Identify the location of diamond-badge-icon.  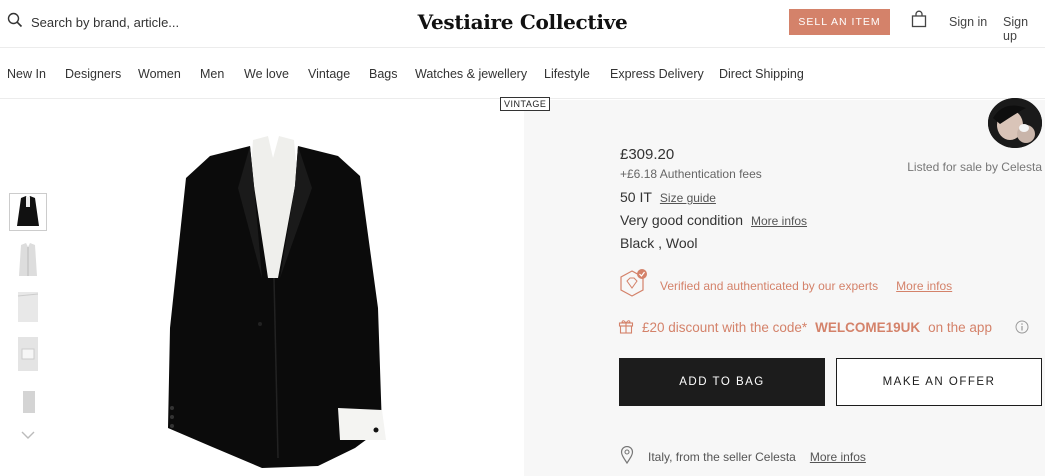
(633, 285).